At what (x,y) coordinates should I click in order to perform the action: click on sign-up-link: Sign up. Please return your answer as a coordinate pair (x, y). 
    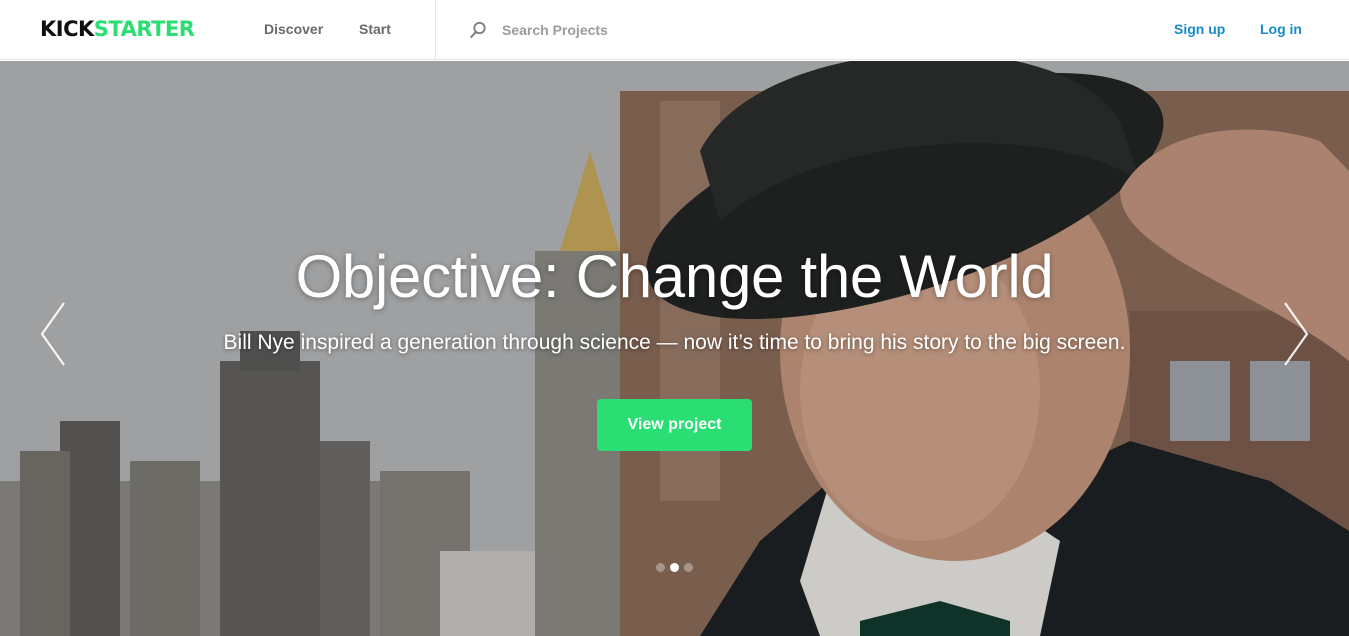
    Looking at the image, I should click on (1199, 30).